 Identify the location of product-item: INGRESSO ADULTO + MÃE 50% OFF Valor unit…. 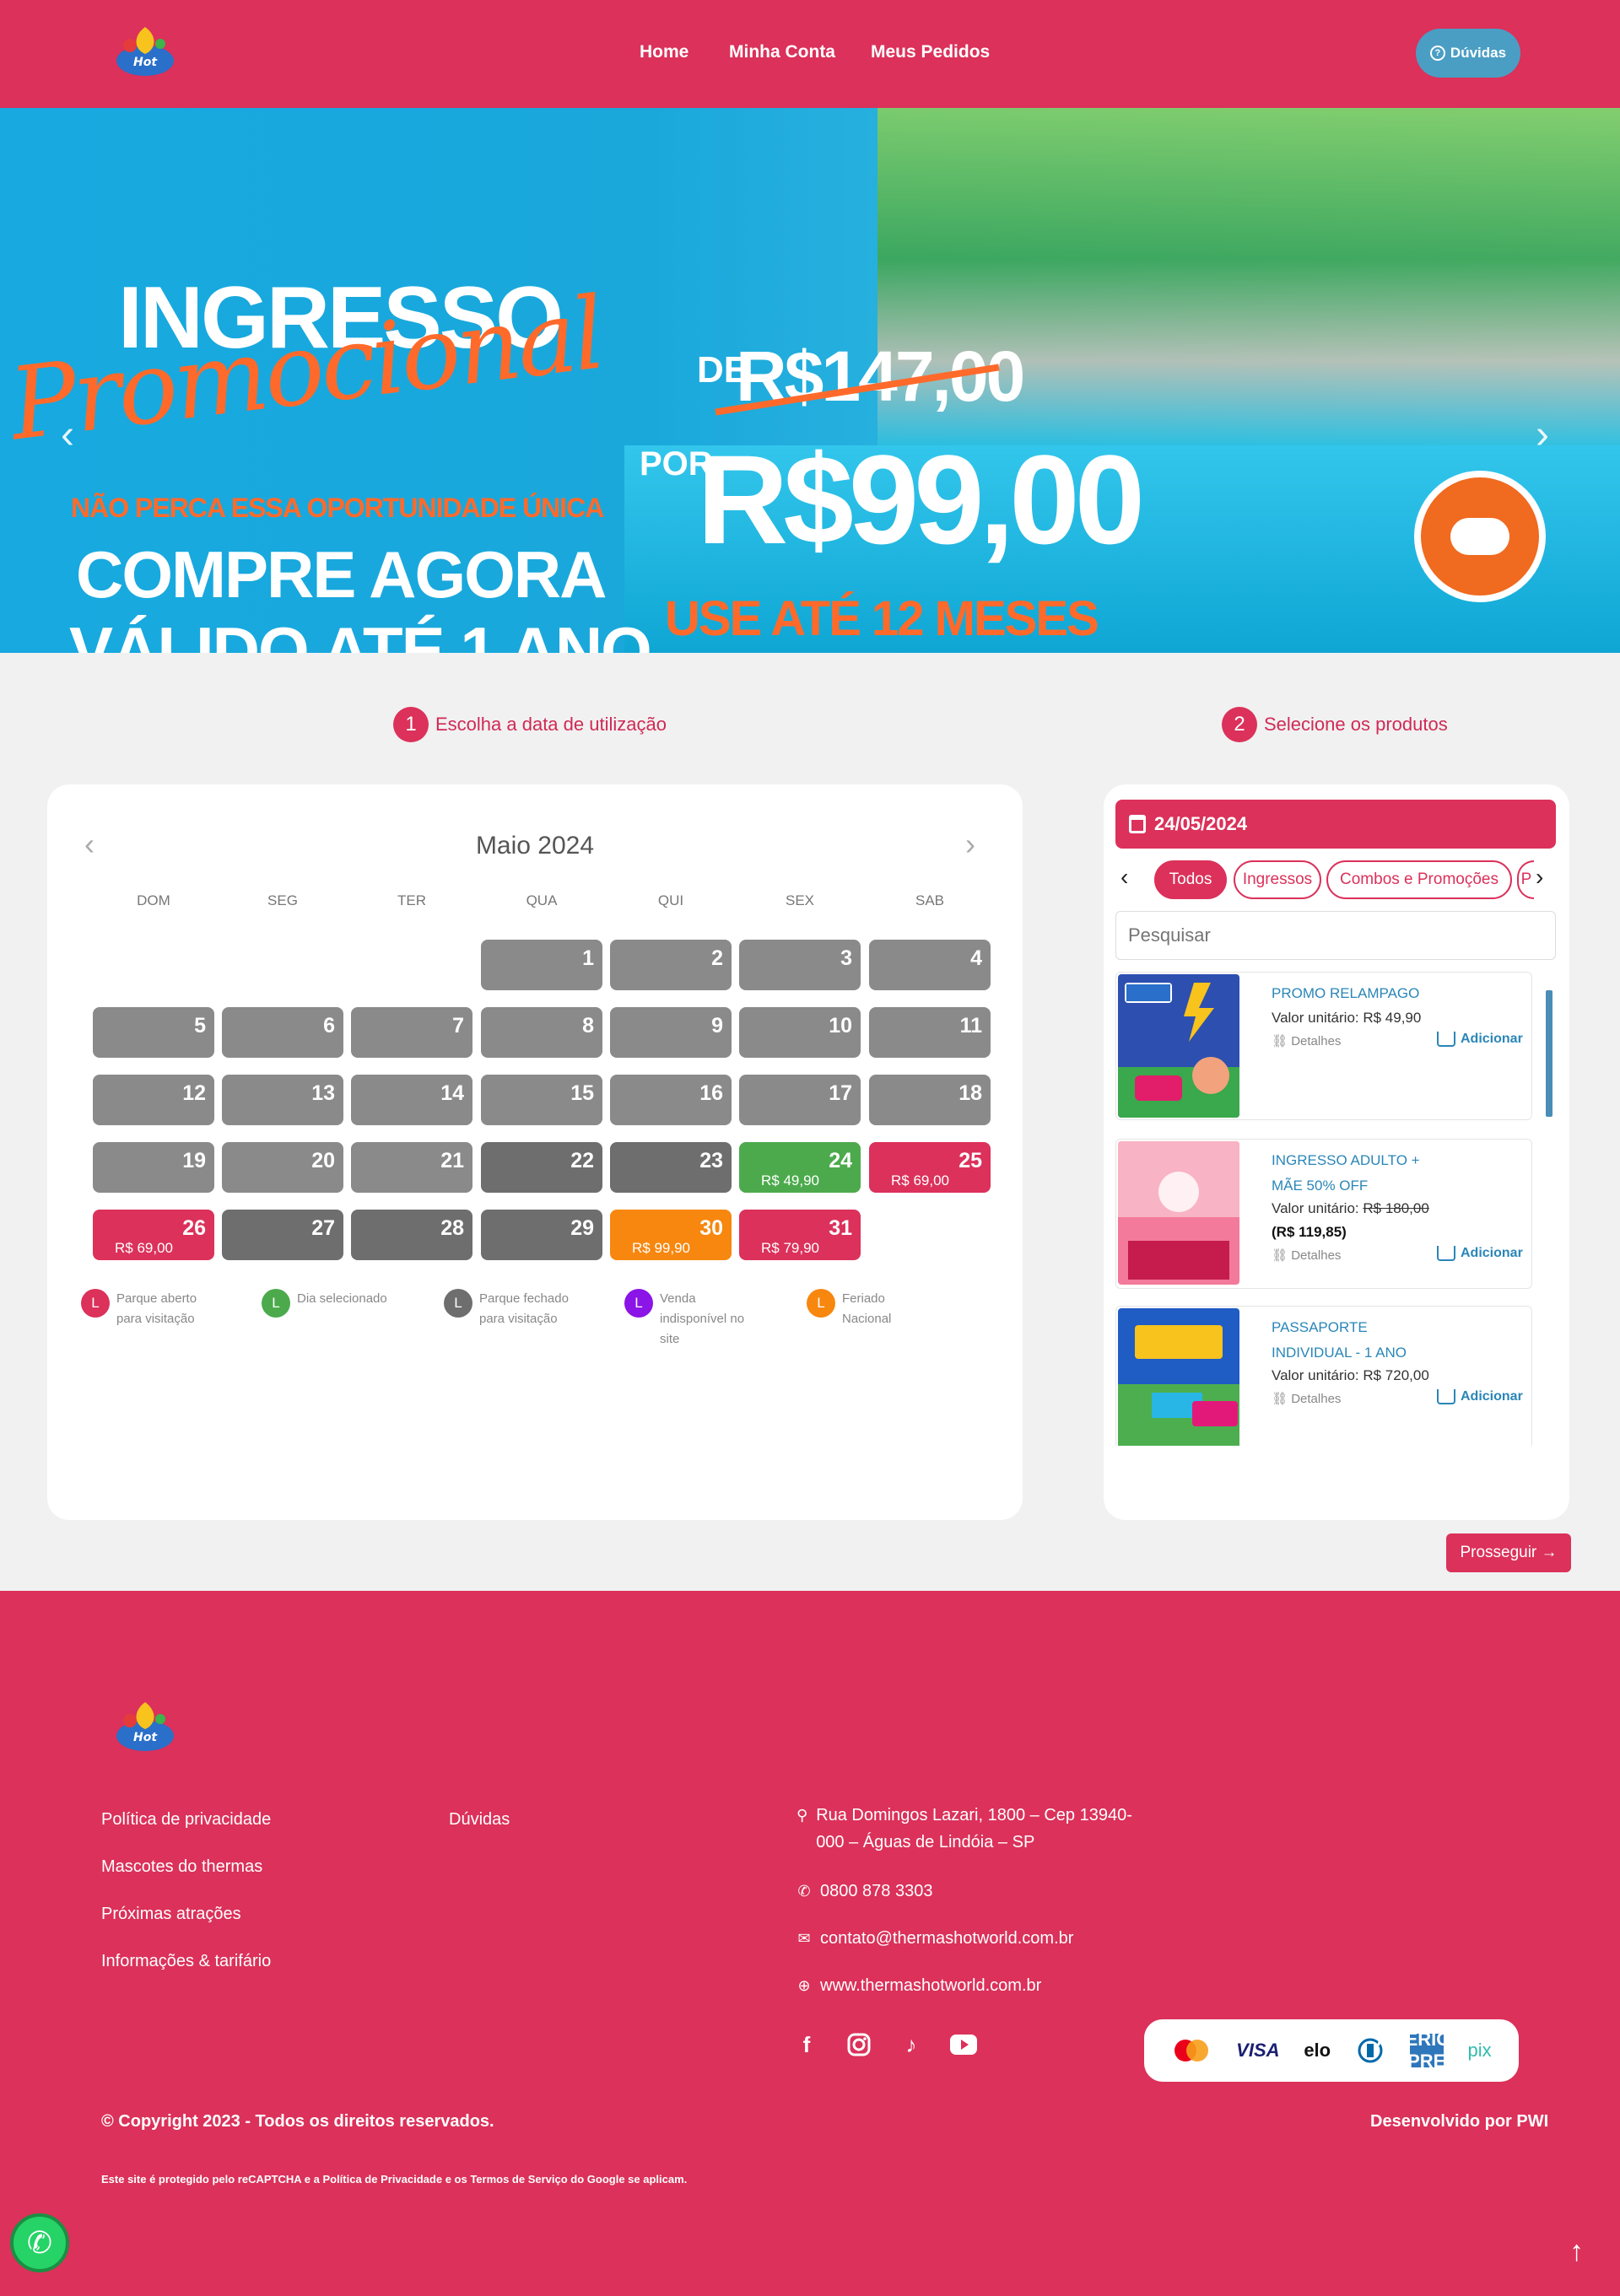
(1323, 1214).